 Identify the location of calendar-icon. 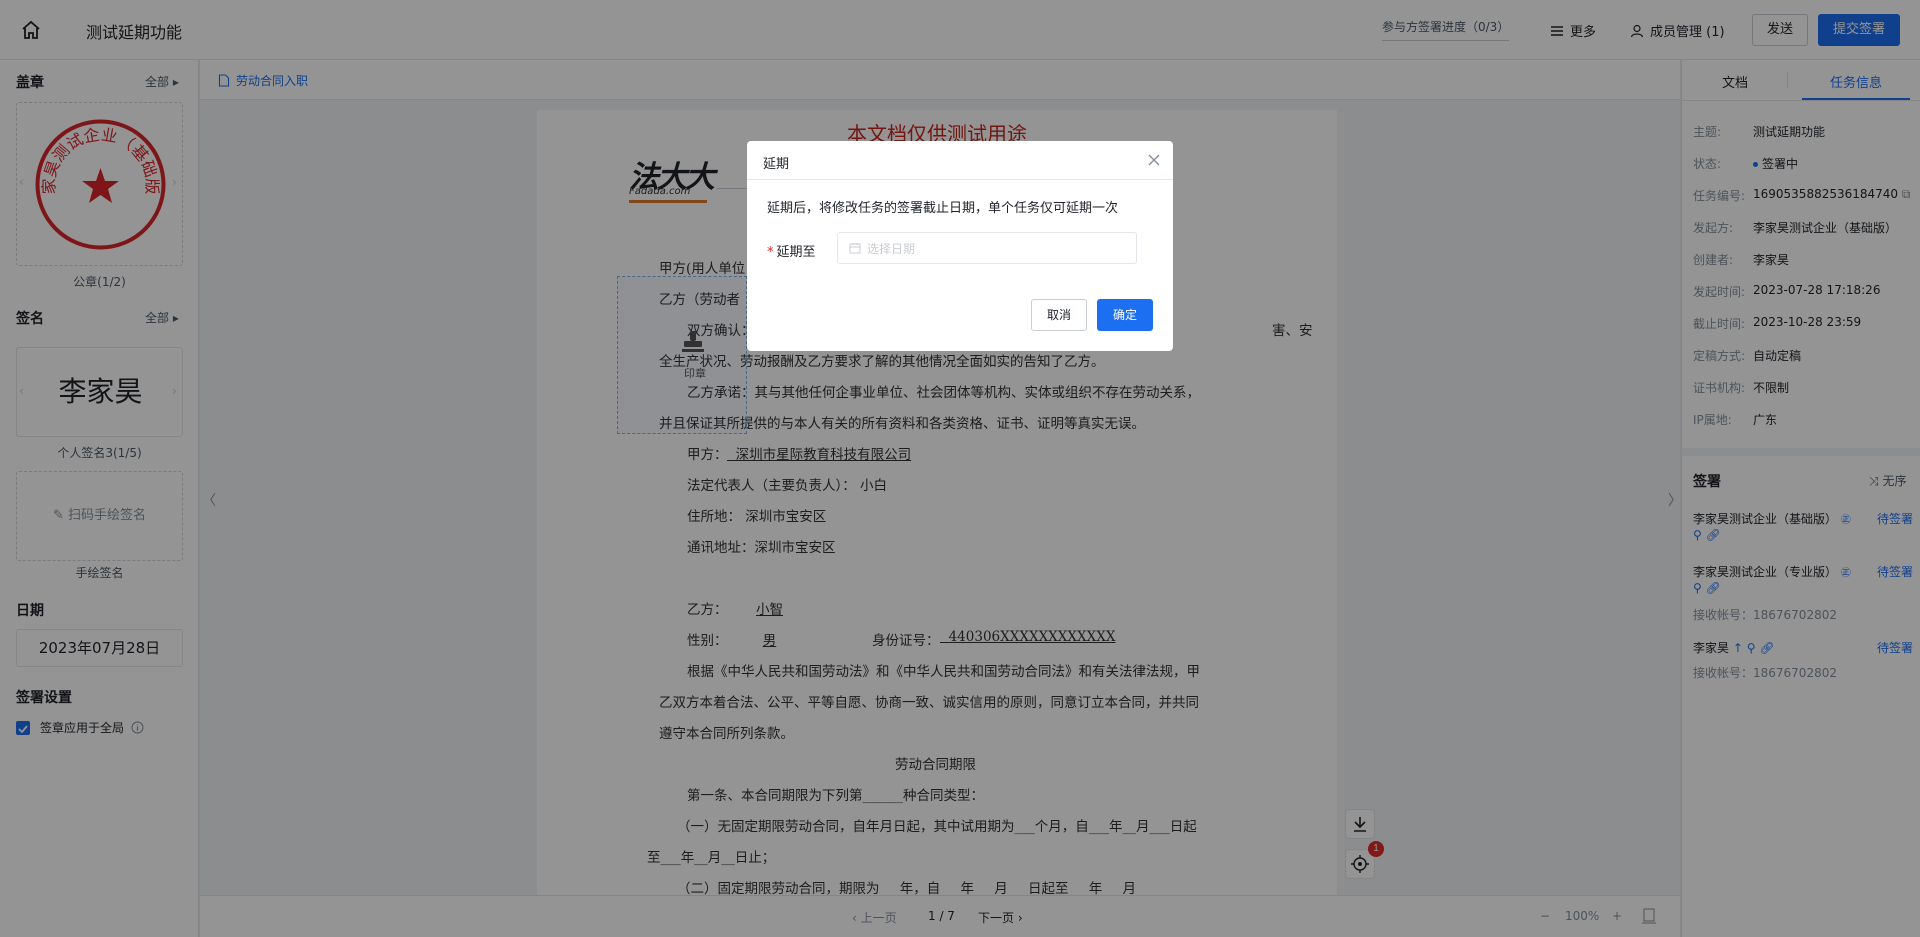
(855, 248).